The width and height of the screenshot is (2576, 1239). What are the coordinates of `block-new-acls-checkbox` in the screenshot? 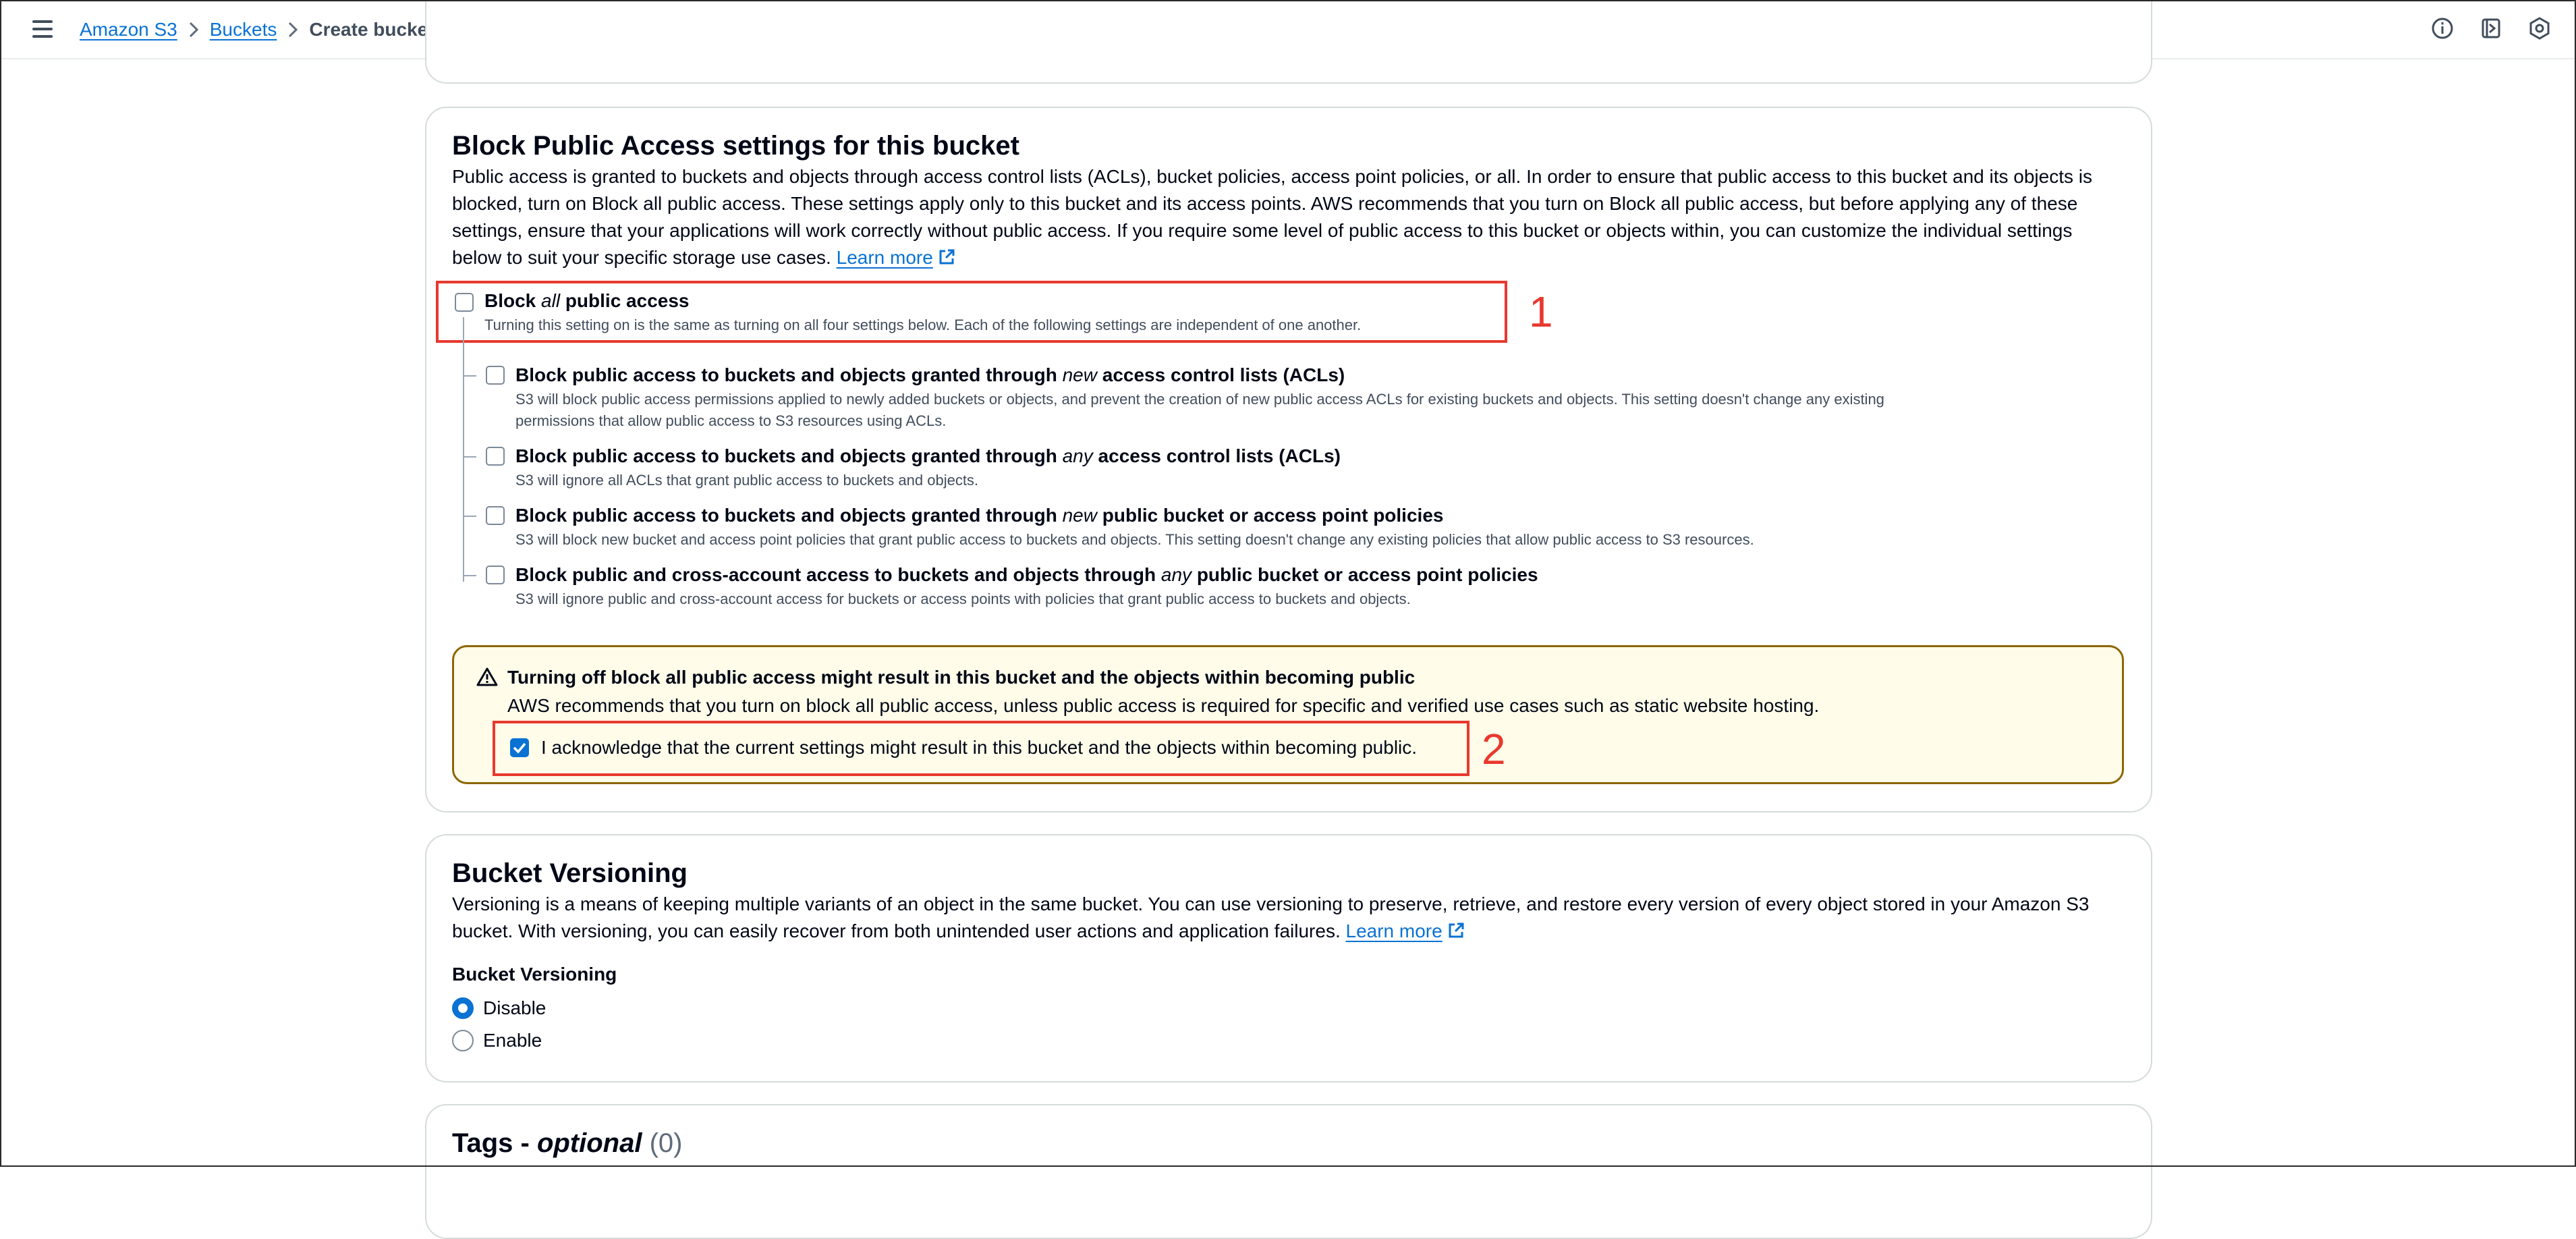 It's located at (495, 375).